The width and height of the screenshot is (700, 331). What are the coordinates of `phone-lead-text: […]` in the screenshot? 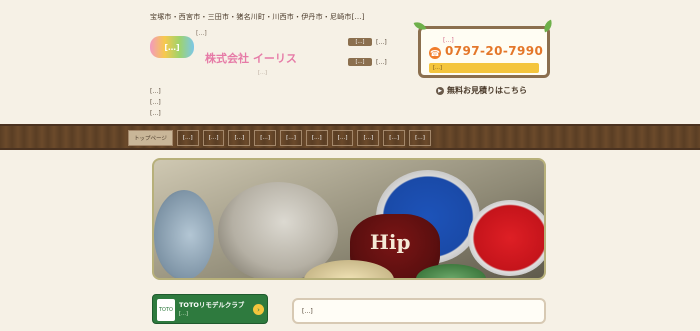 It's located at (448, 40).